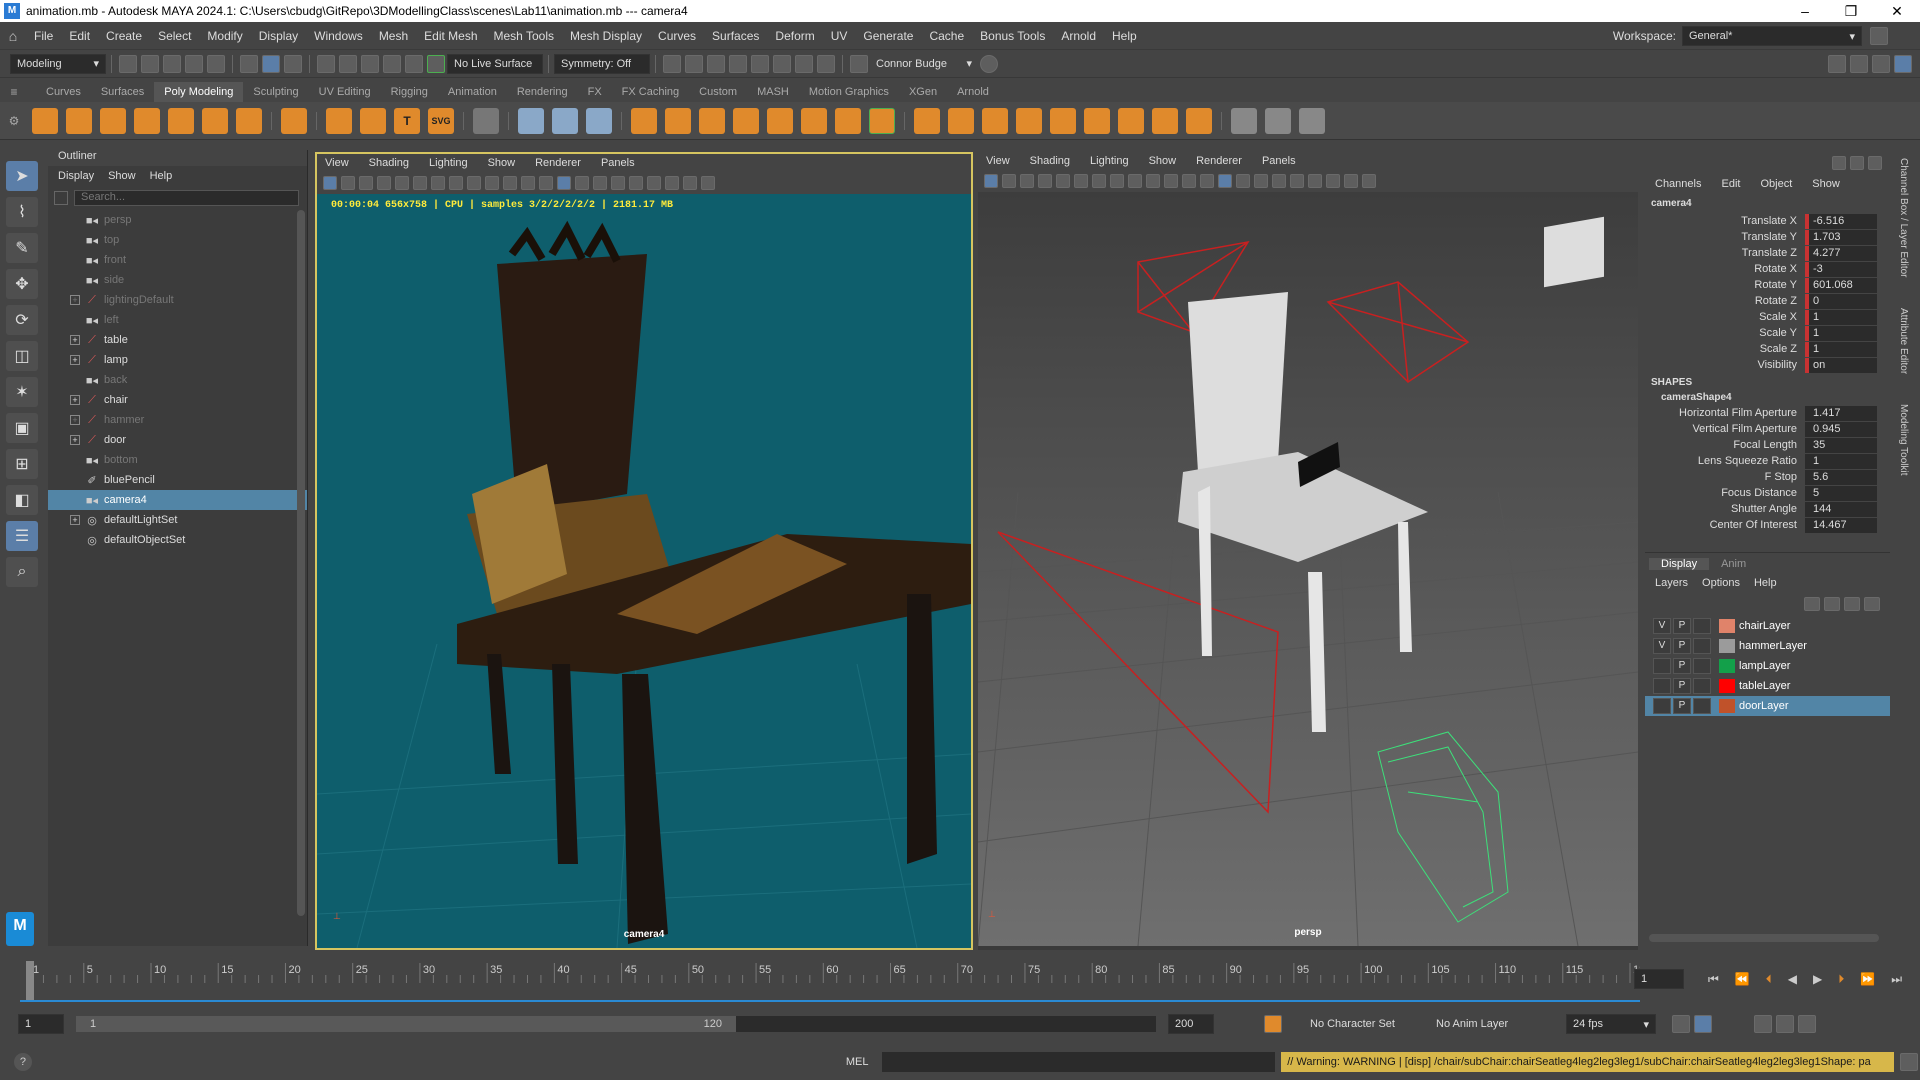 Image resolution: width=1920 pixels, height=1080 pixels. What do you see at coordinates (1772, 36) in the screenshot?
I see `workspace-dropdown: General* ▾` at bounding box center [1772, 36].